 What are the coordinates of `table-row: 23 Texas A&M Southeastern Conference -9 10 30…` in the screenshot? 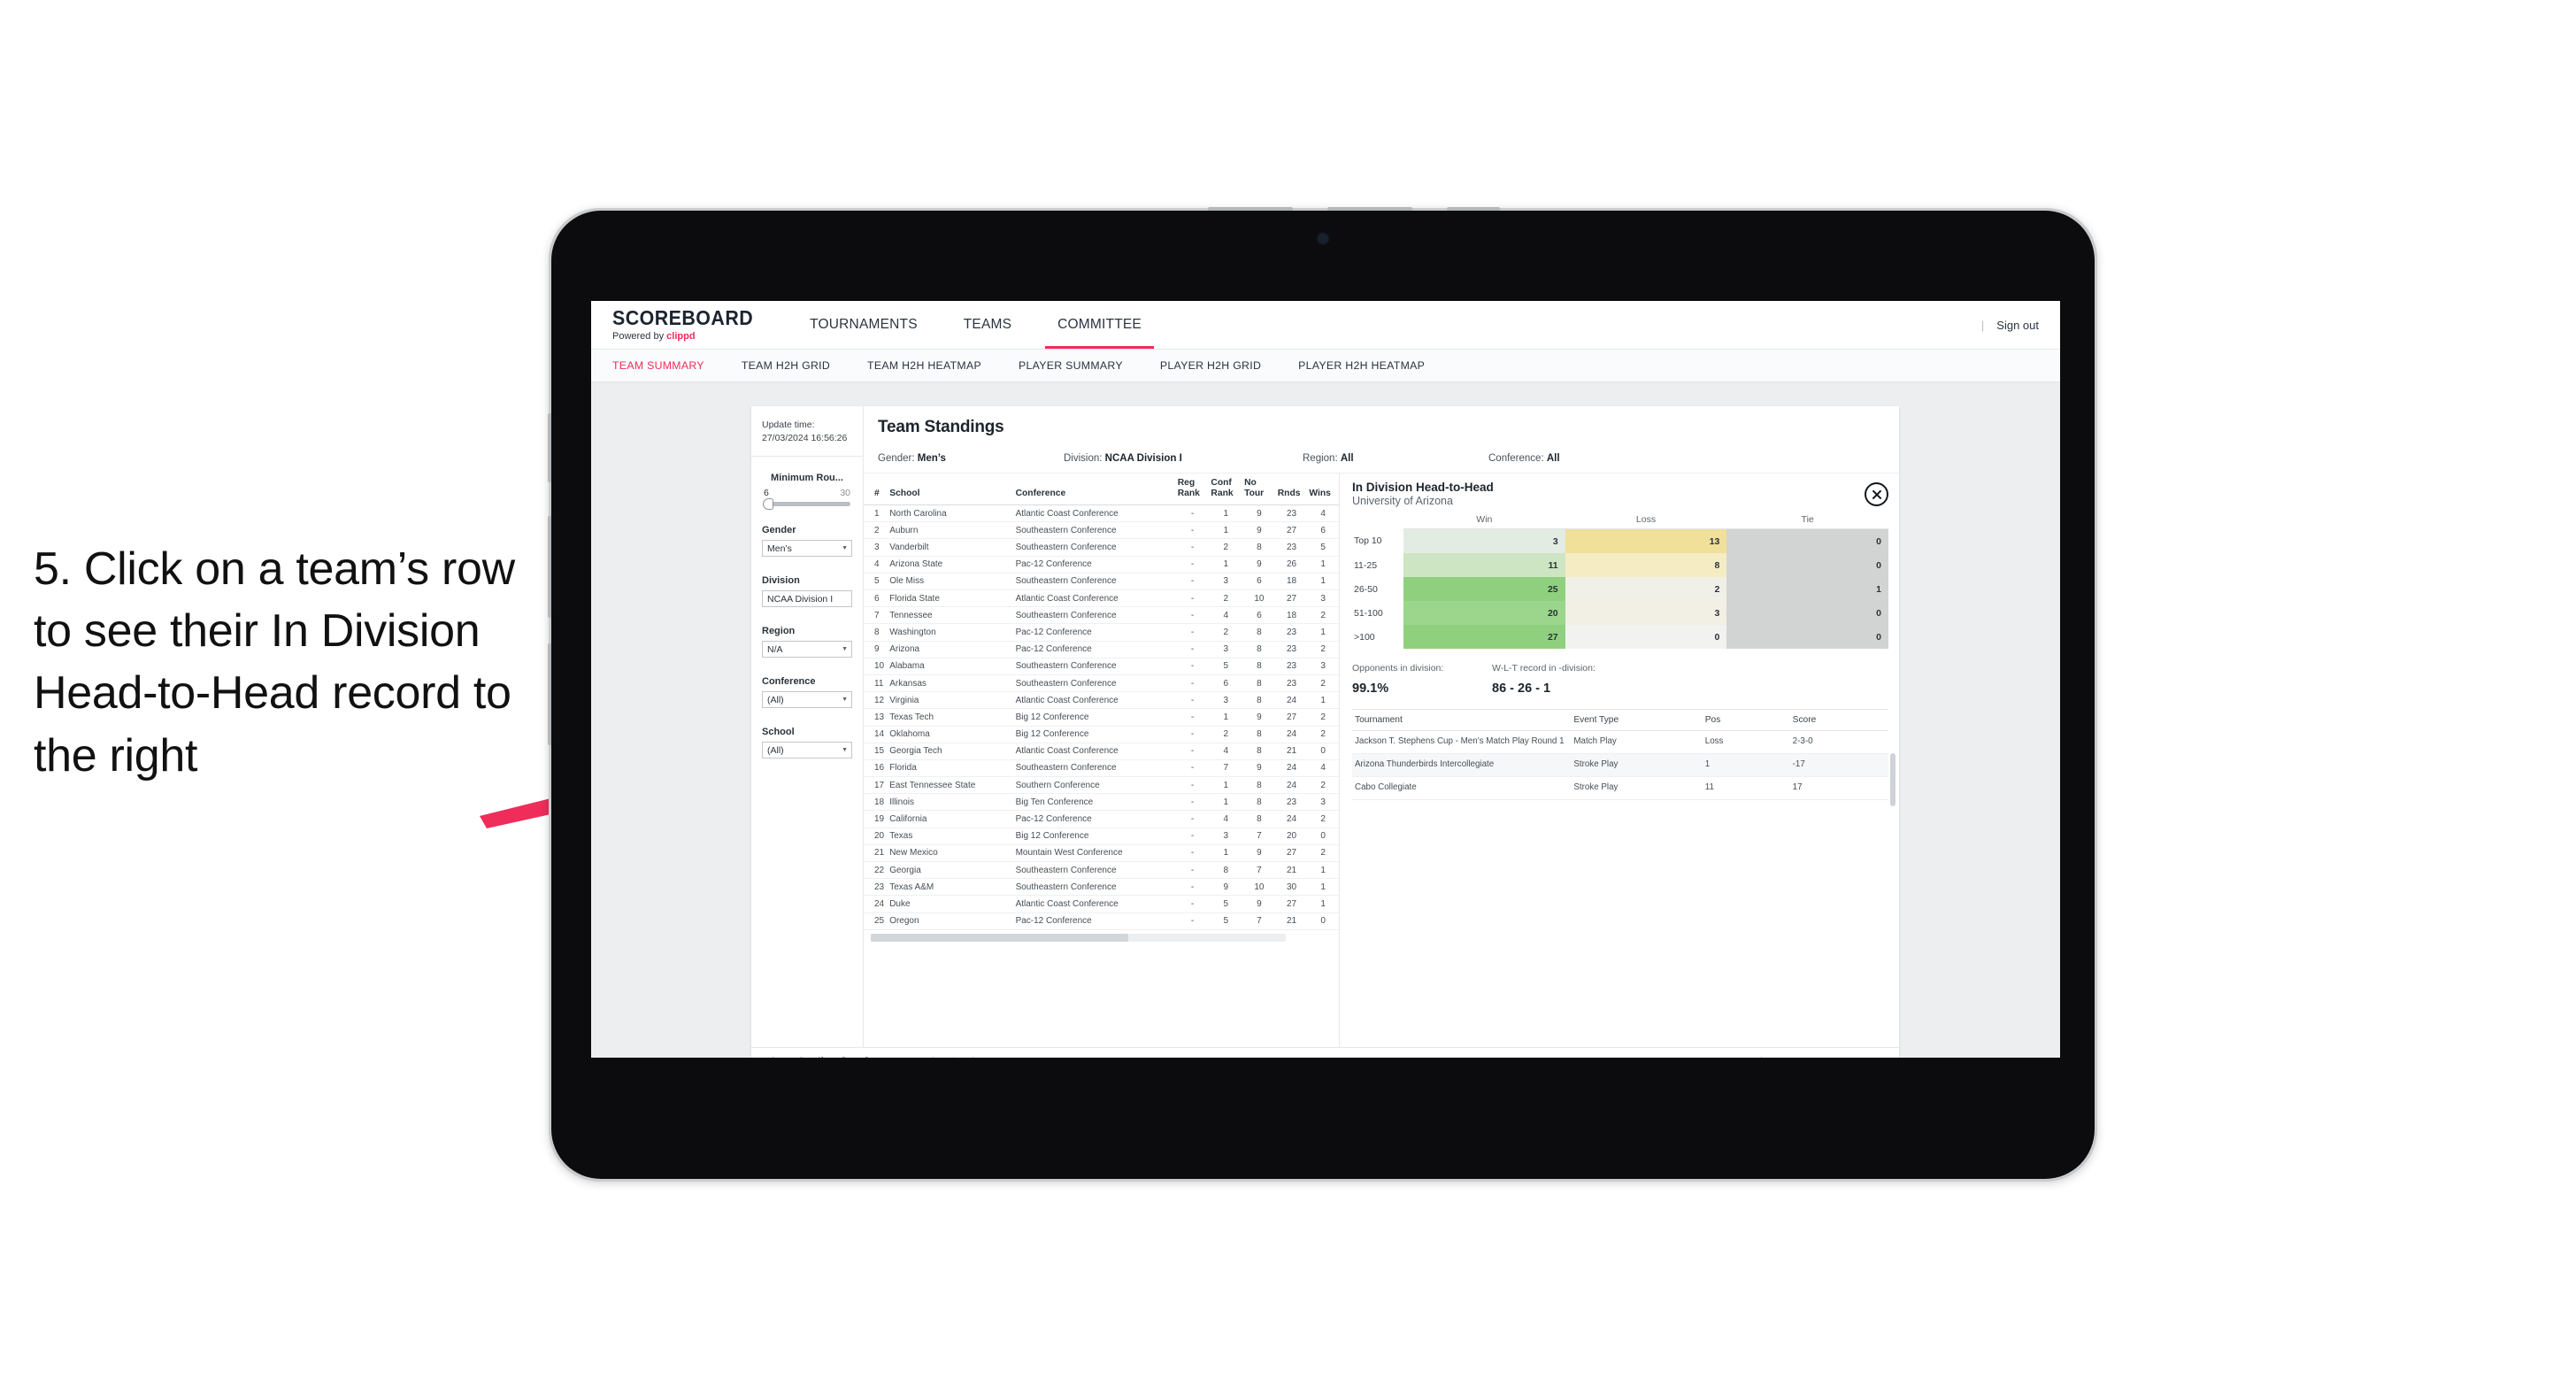 It's located at (1101, 887).